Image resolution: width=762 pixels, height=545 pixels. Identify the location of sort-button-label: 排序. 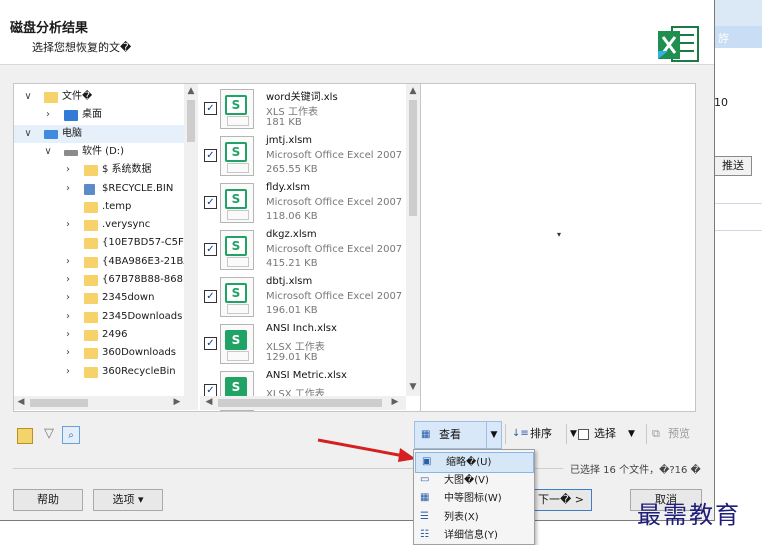
(541, 433).